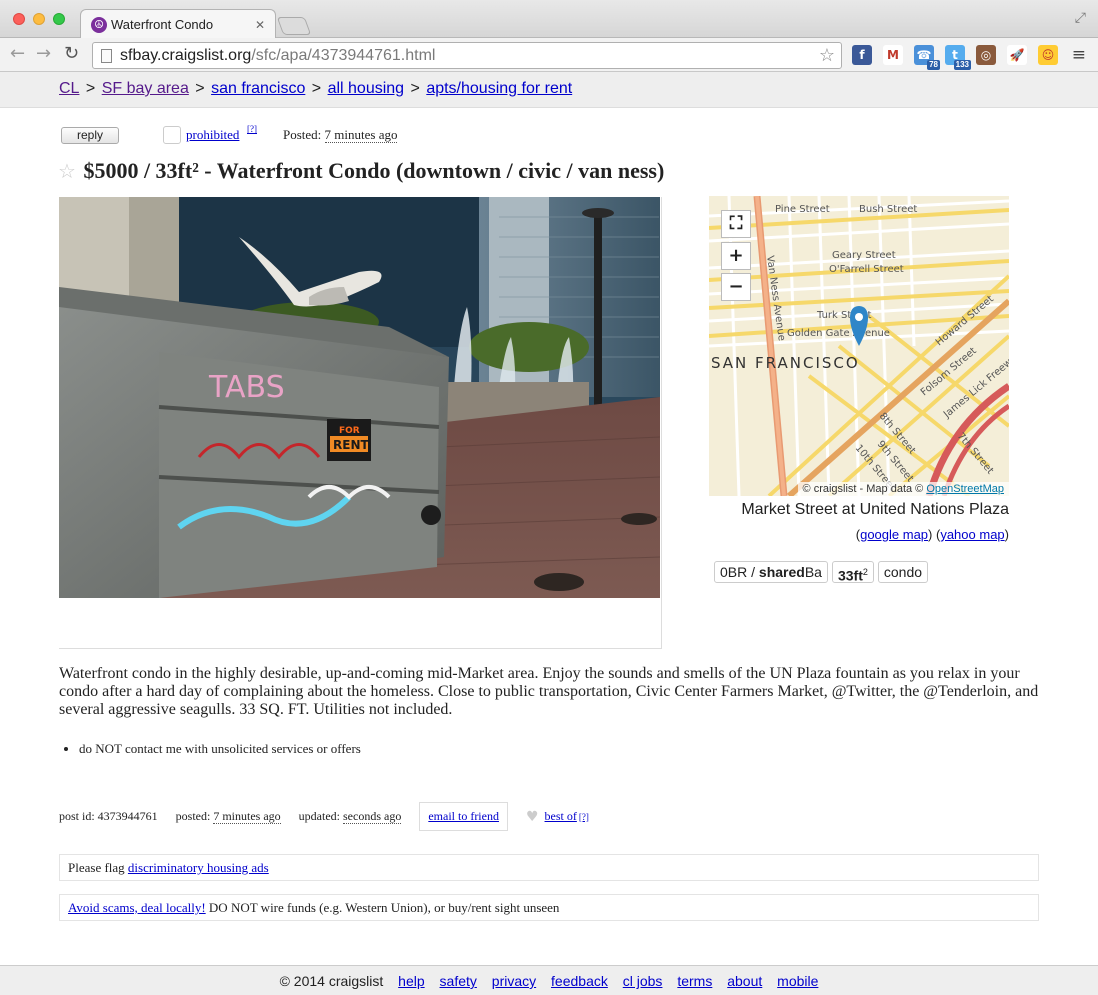 The width and height of the screenshot is (1098, 995). Describe the element at coordinates (411, 981) in the screenshot. I see `footer-link-help: help` at that location.